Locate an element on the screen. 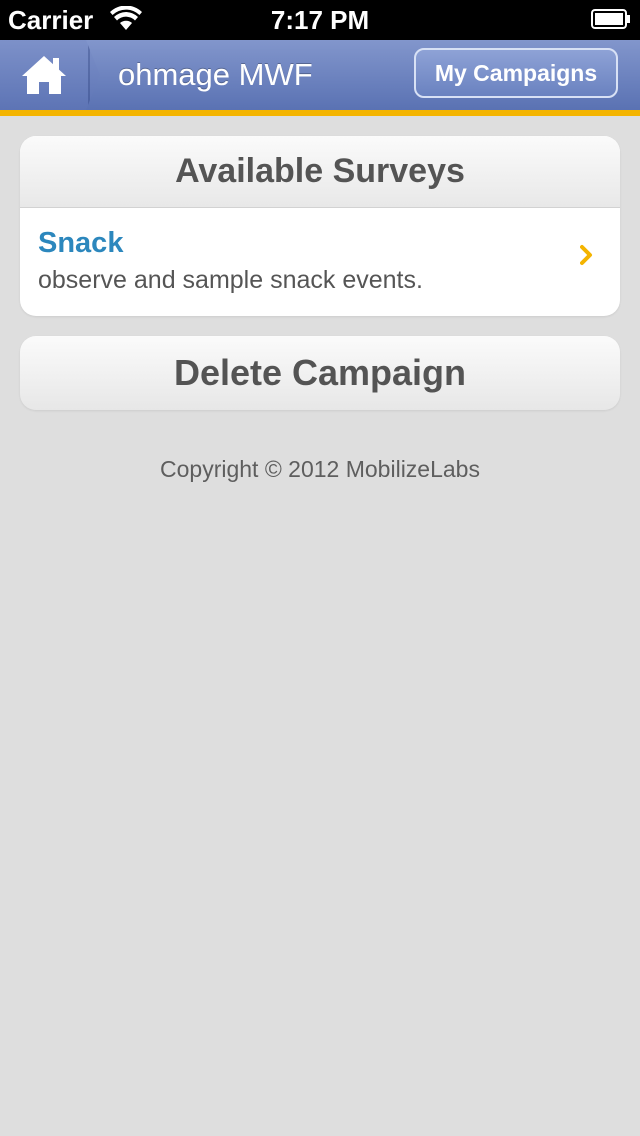 The image size is (640, 1136). available-surveys-header: Available Surveys is located at coordinates (320, 172).